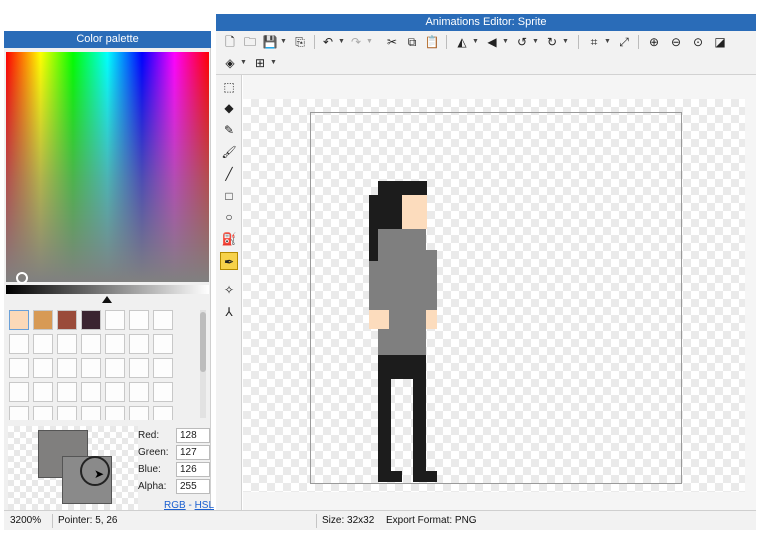 This screenshot has height=541, width=763. What do you see at coordinates (229, 108) in the screenshot?
I see `eraser-tool-icon: ◆` at bounding box center [229, 108].